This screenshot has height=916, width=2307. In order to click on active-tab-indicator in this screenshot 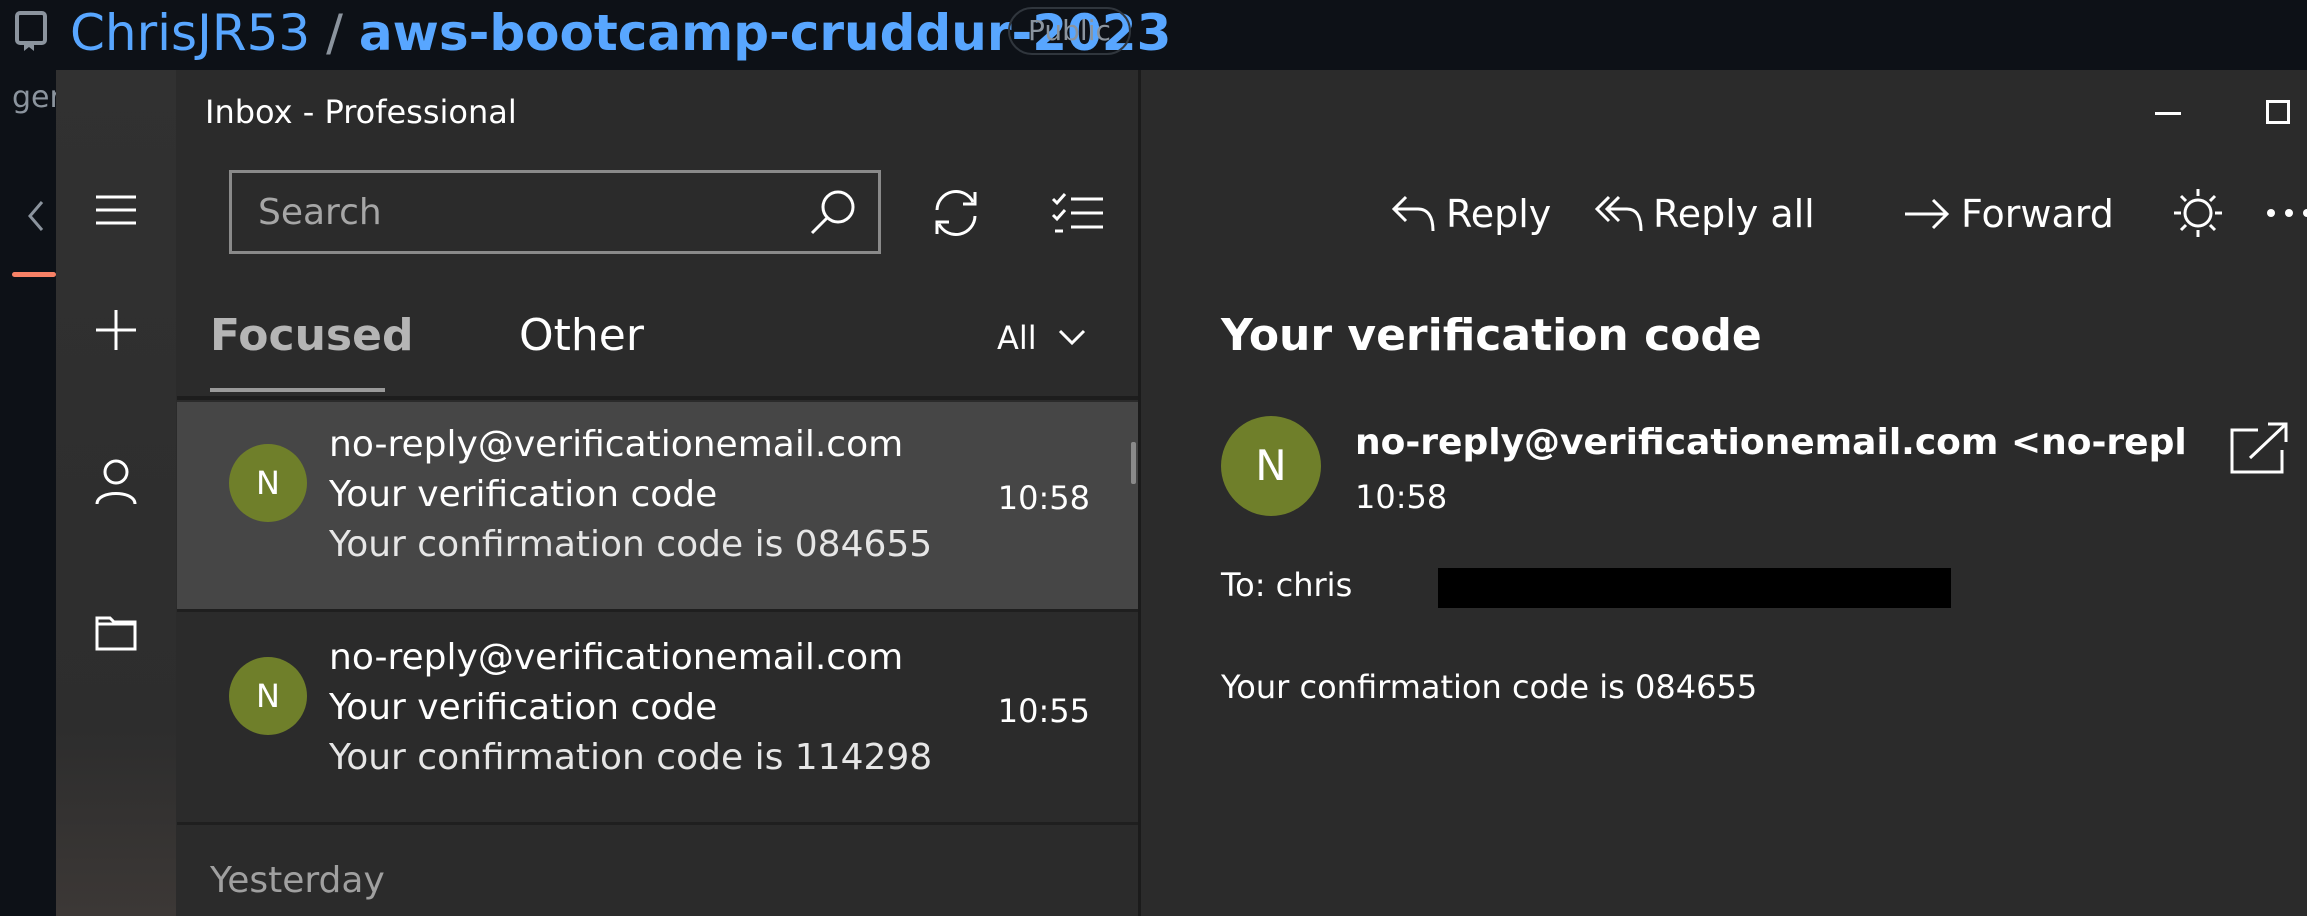, I will do `click(34, 274)`.